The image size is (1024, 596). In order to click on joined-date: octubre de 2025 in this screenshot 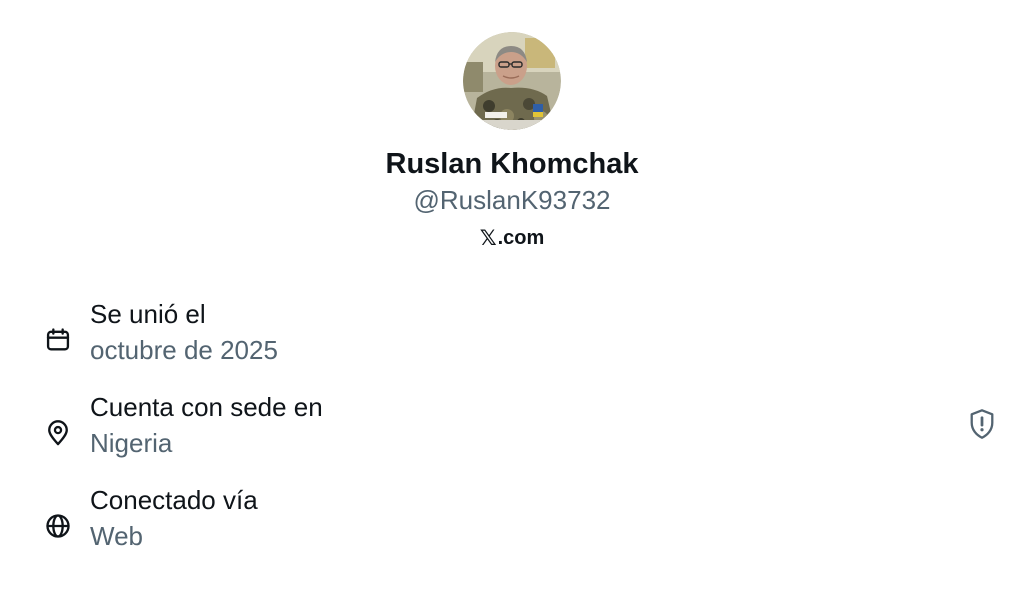, I will do `click(184, 350)`.